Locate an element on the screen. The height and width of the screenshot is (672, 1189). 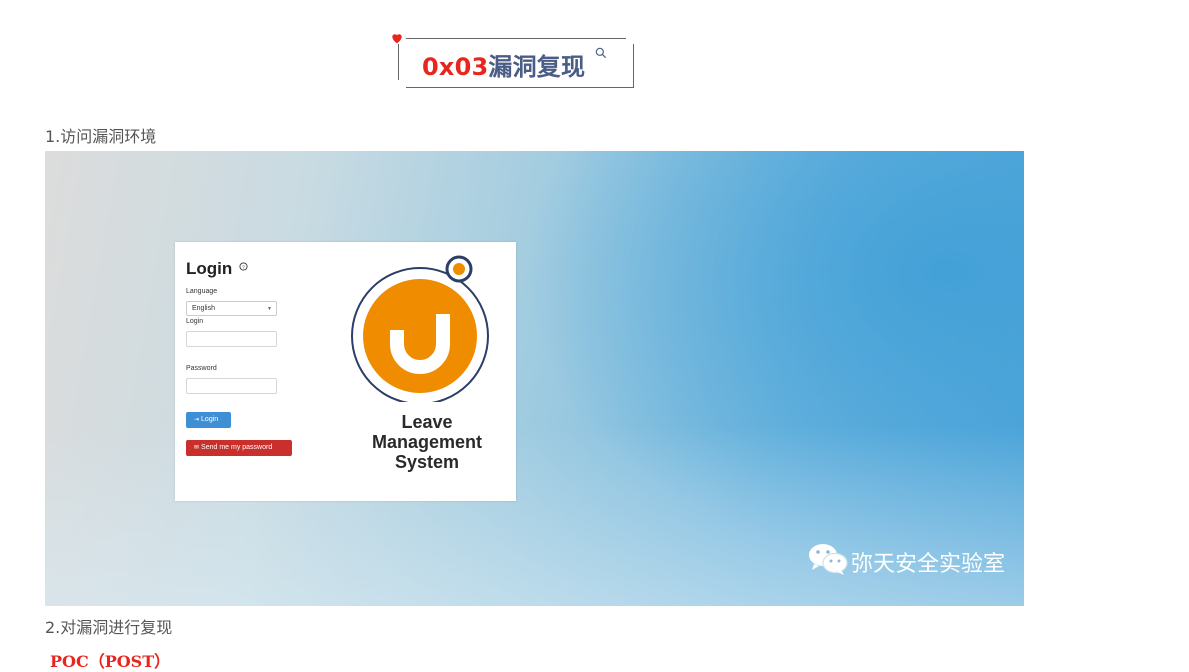
app-name-line-1: Leave is located at coordinates (427, 422).